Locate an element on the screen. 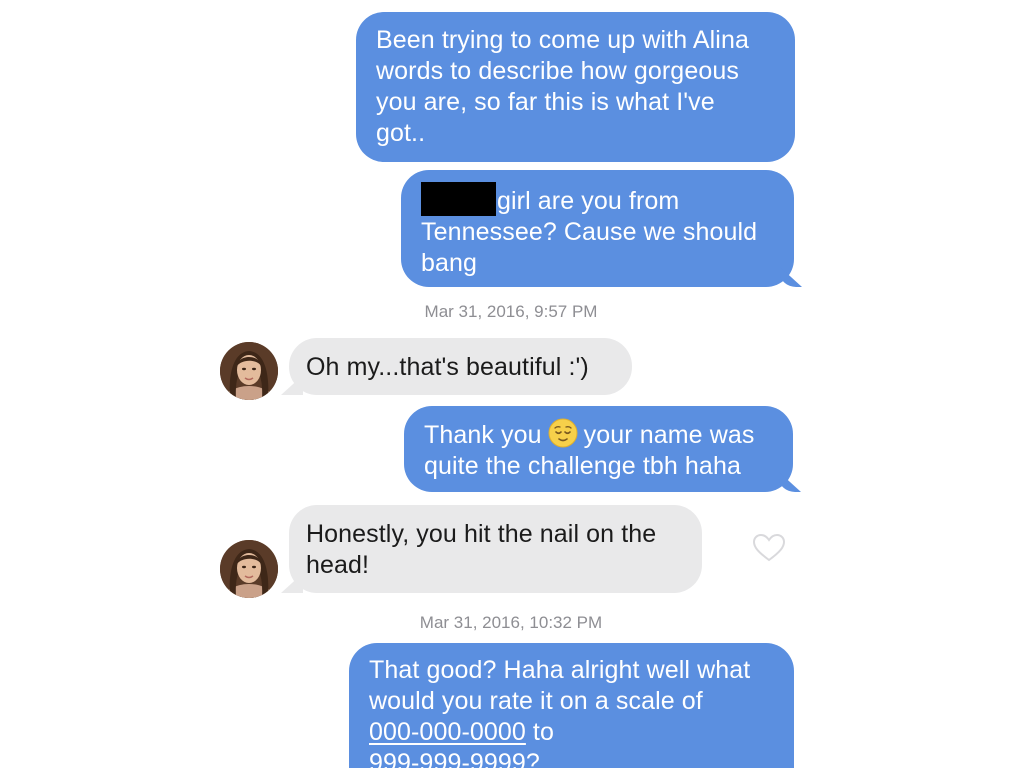  message-text-line: words to describe how gorgeous is located at coordinates (557, 71).